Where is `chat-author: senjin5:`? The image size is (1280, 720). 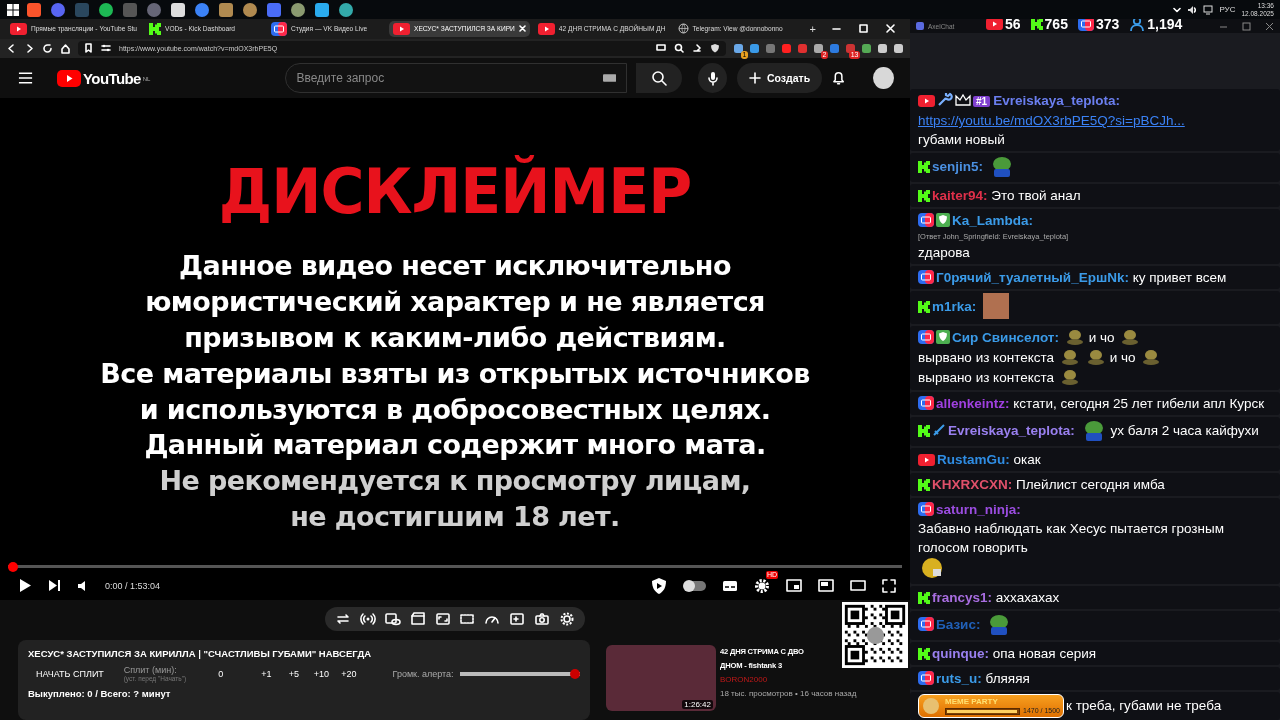
chat-author: senjin5: is located at coordinates (957, 167).